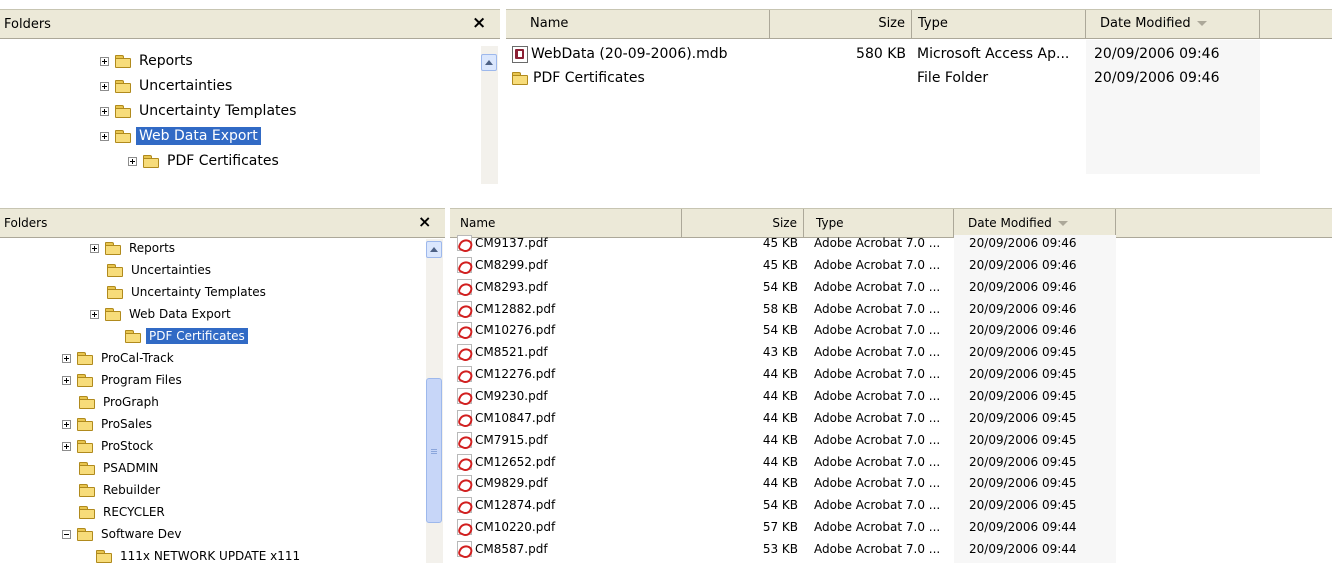 The width and height of the screenshot is (1332, 563). What do you see at coordinates (506, 462) in the screenshot?
I see `file-row: CM12652.pdf` at bounding box center [506, 462].